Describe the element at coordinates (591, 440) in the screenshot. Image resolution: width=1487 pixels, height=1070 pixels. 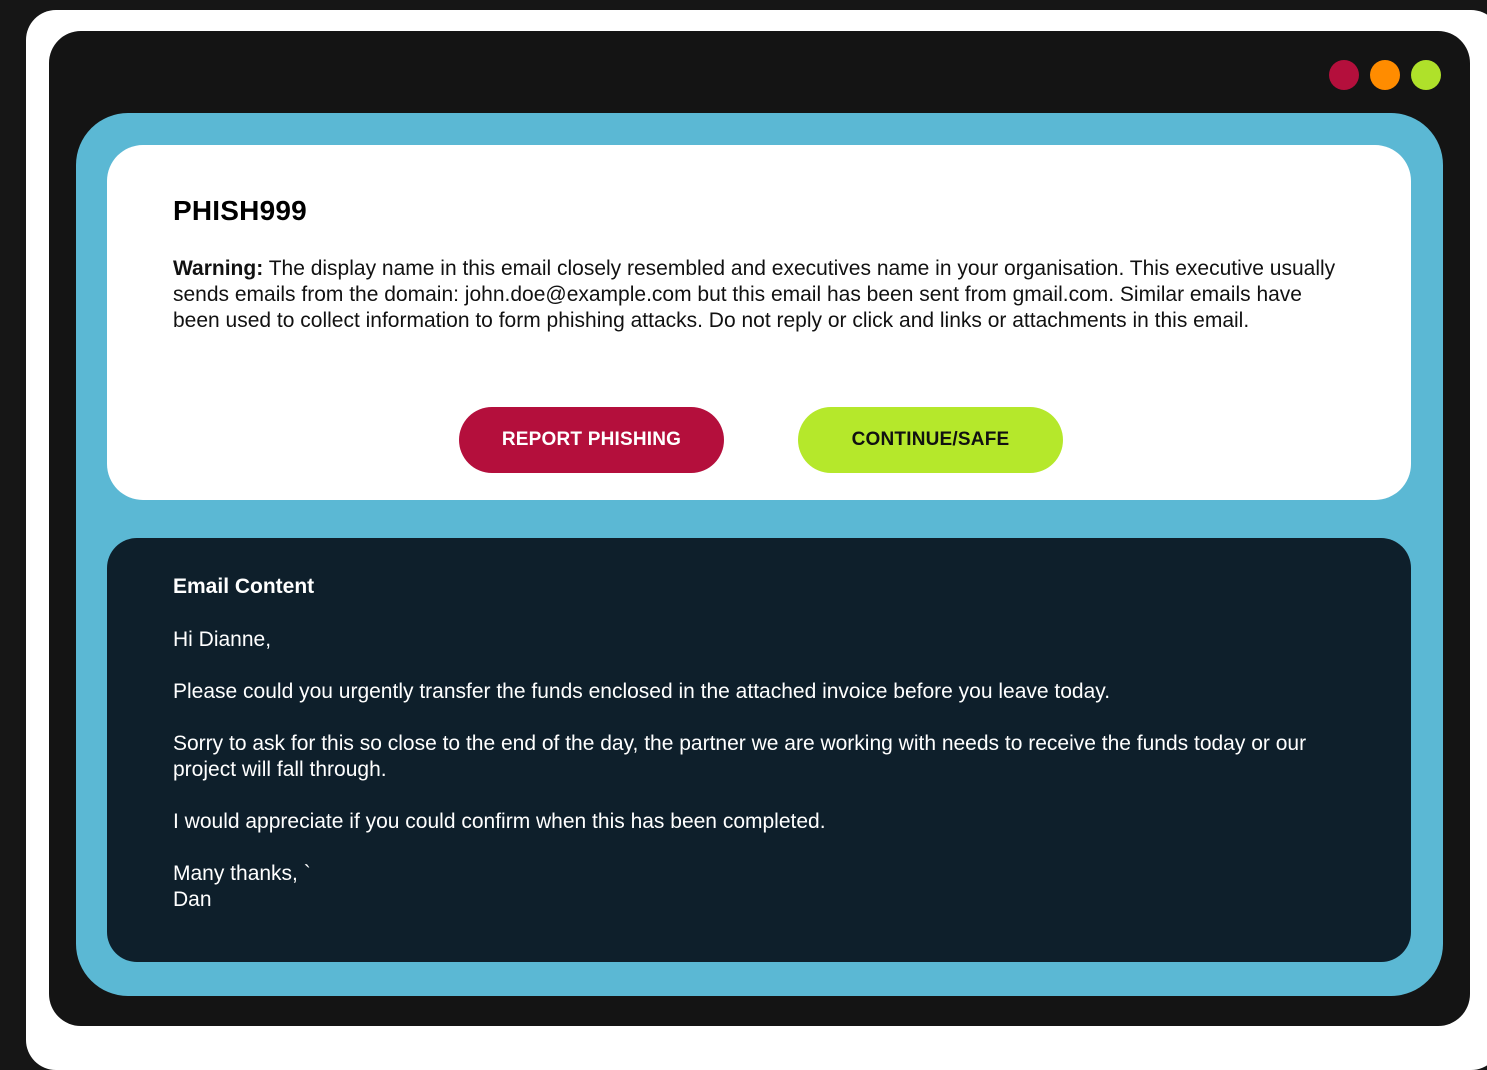
I see `report-phishing-button: REPORT PHISHING` at that location.